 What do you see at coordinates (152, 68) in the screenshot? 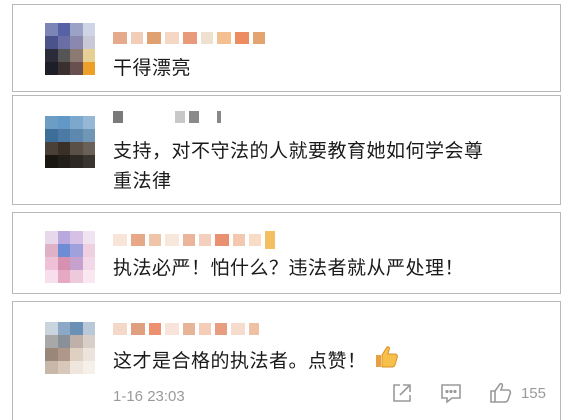
I see `comment-text: 干得漂亮` at bounding box center [152, 68].